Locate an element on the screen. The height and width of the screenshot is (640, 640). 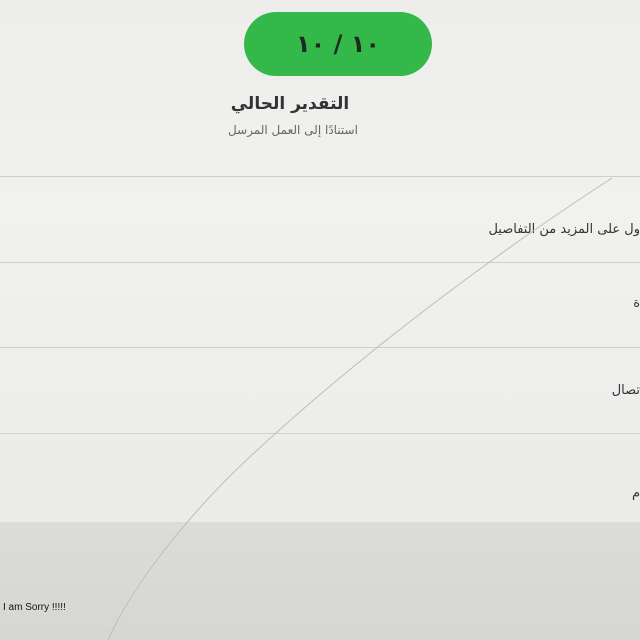
row-label-details: ول على المزيد من التفاصيل is located at coordinates (564, 229).